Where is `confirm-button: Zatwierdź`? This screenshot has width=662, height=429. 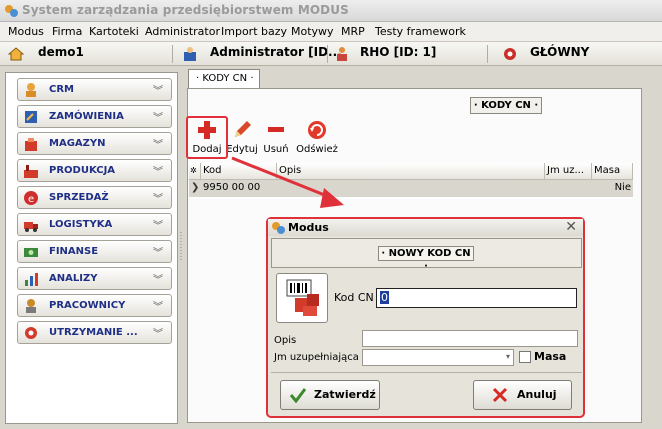
confirm-button: Zatwierdź is located at coordinates (330, 395).